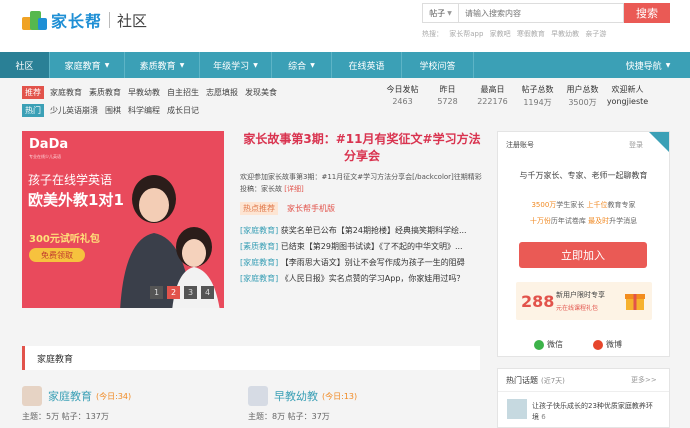 The height and width of the screenshot is (428, 690). I want to click on nav-item-school-qa: 学校问答, so click(438, 65).